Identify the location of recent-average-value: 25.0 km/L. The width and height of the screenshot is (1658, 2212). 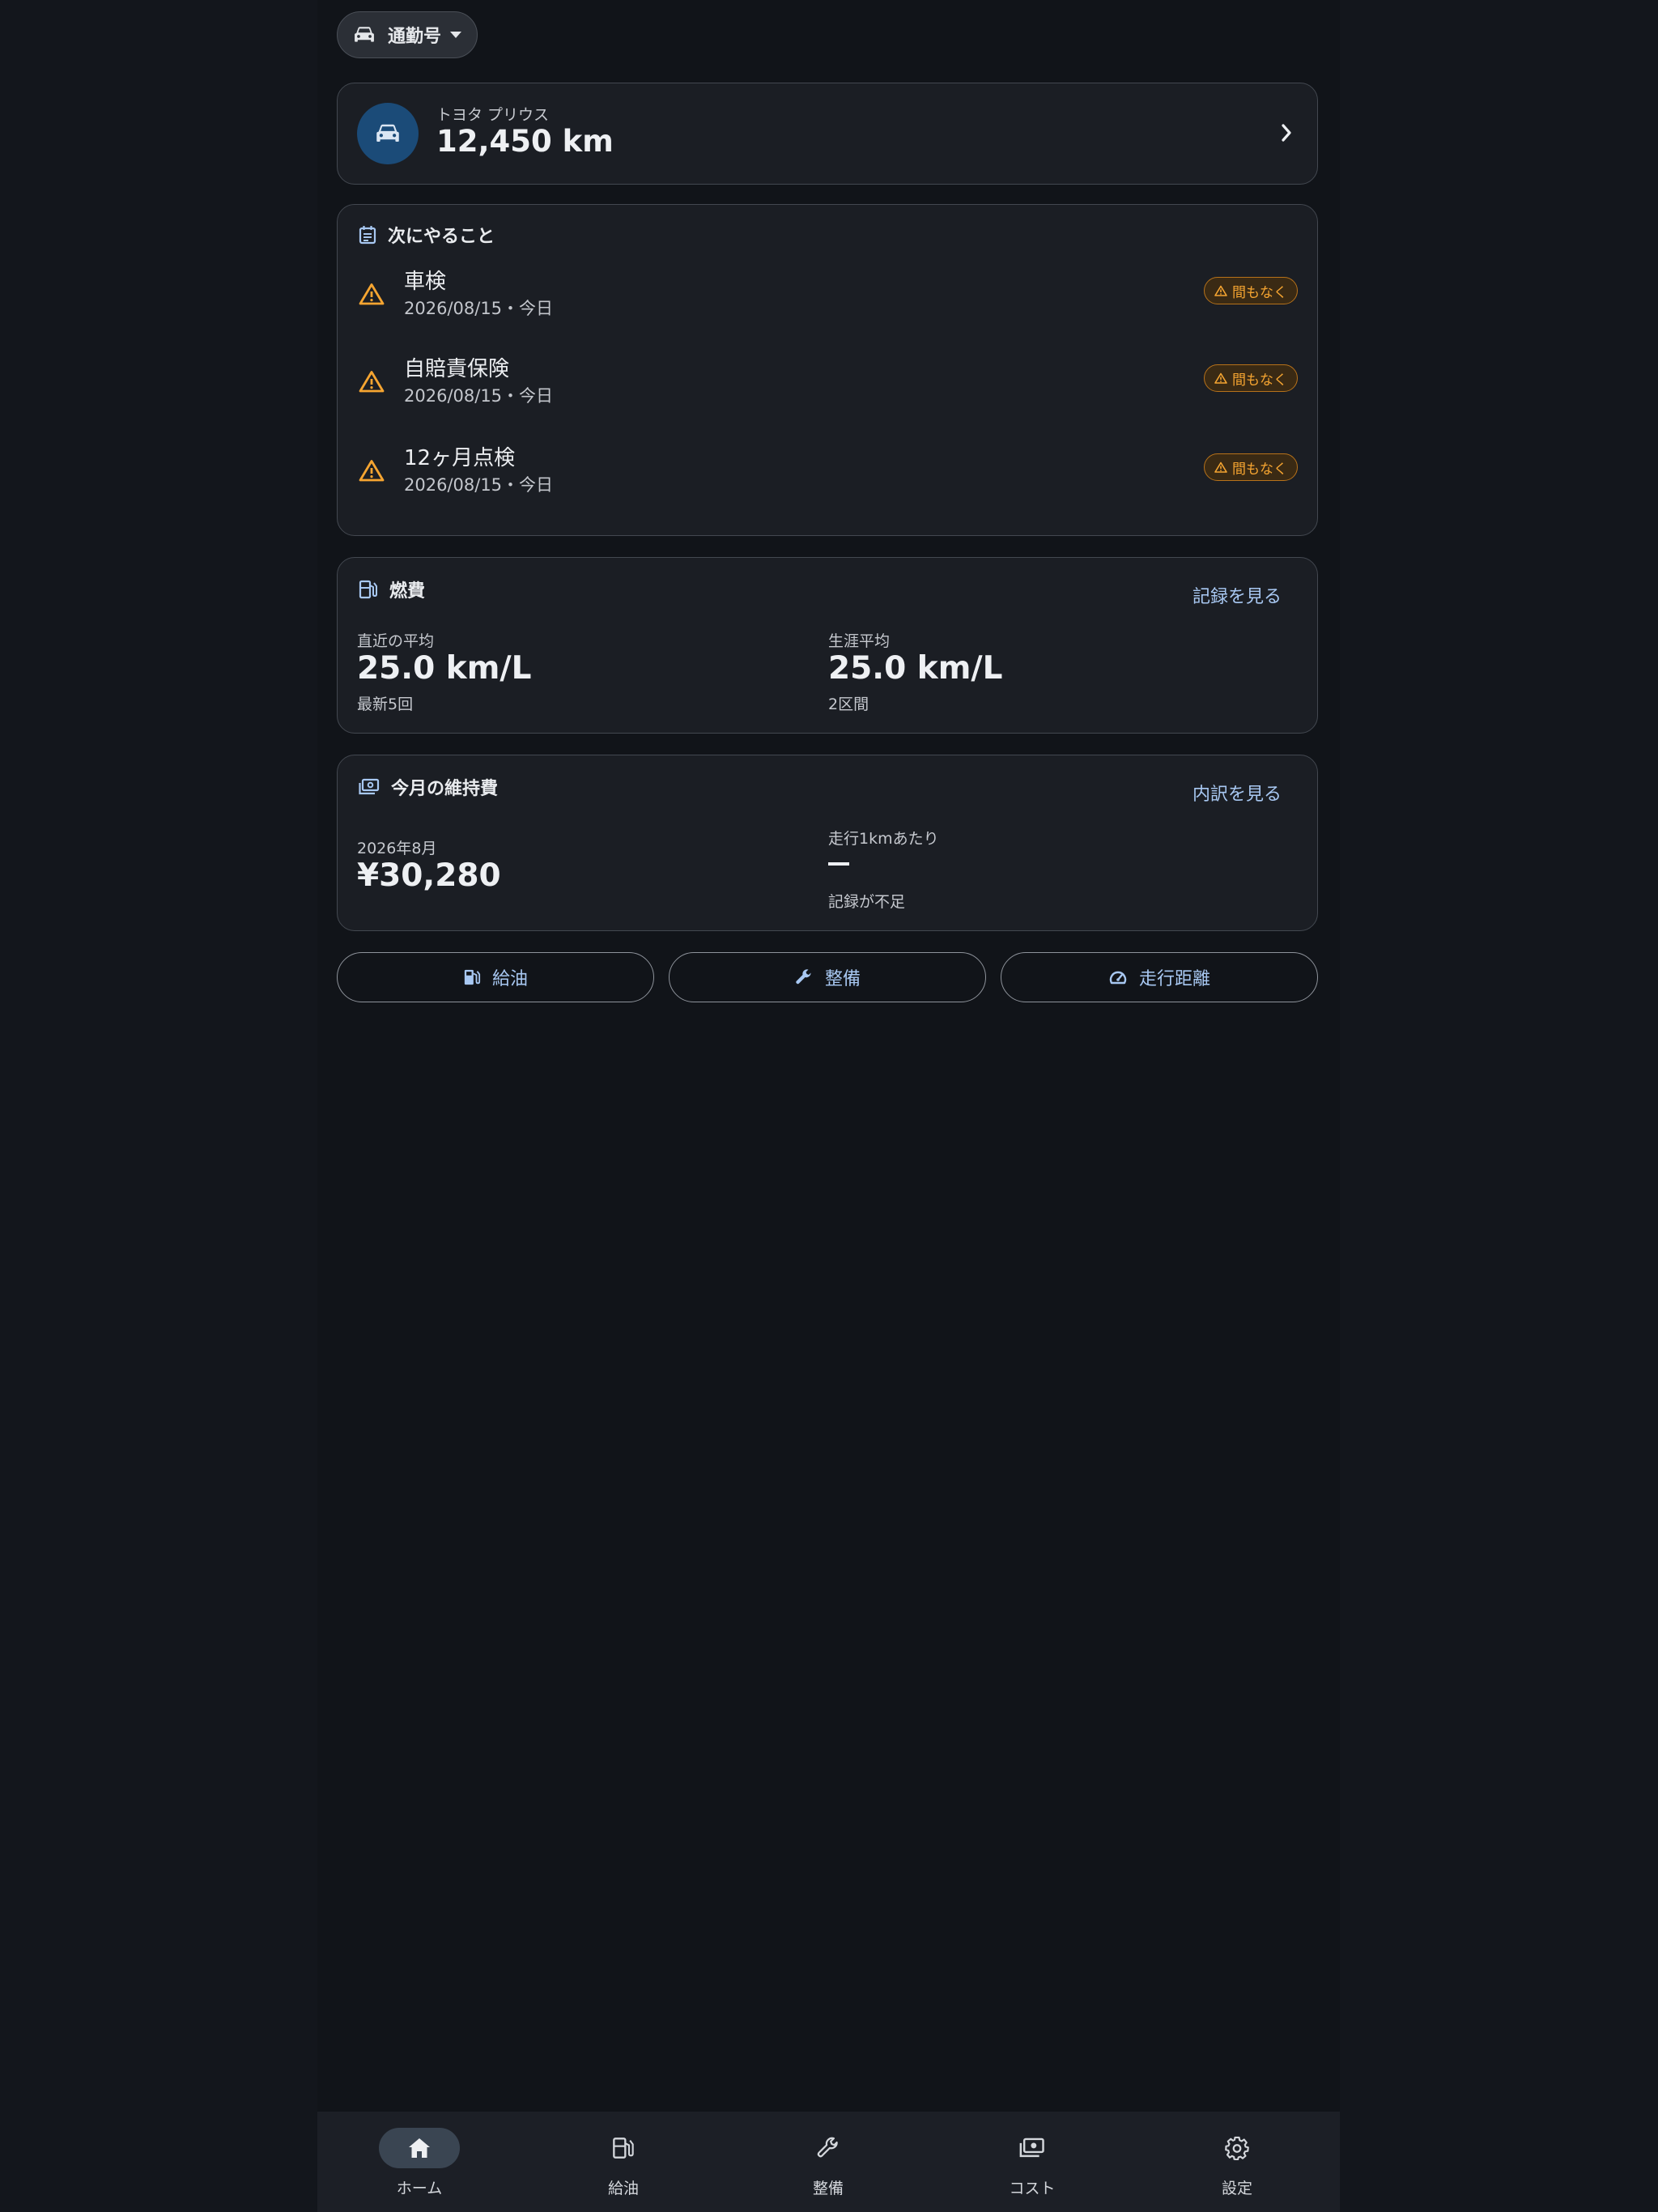
(444, 669).